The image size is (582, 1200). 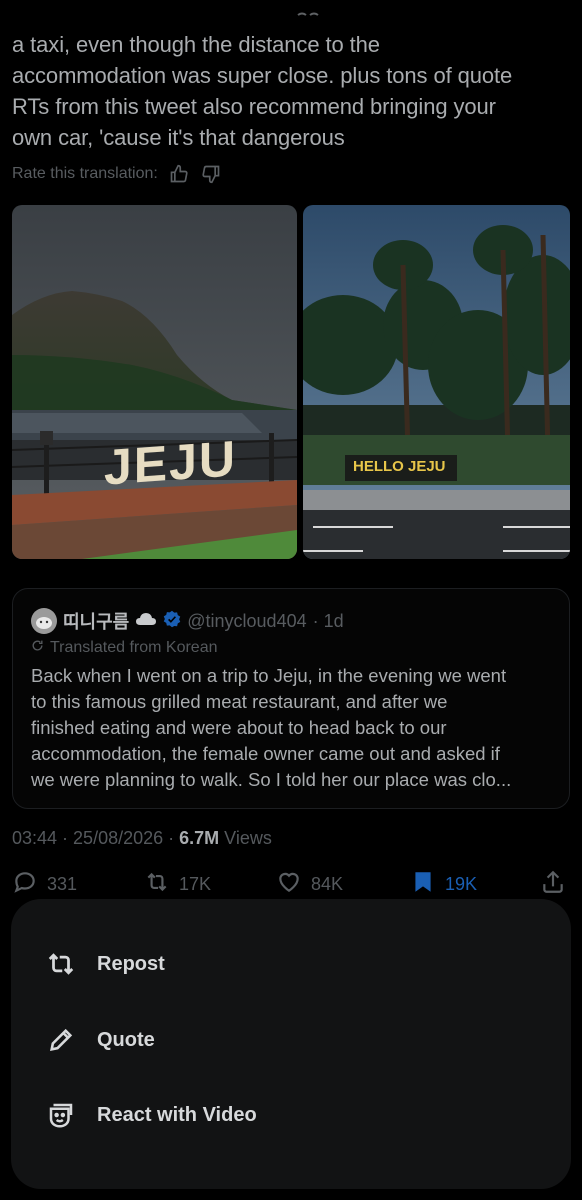 What do you see at coordinates (327, 883) in the screenshot?
I see `like-count: 84K` at bounding box center [327, 883].